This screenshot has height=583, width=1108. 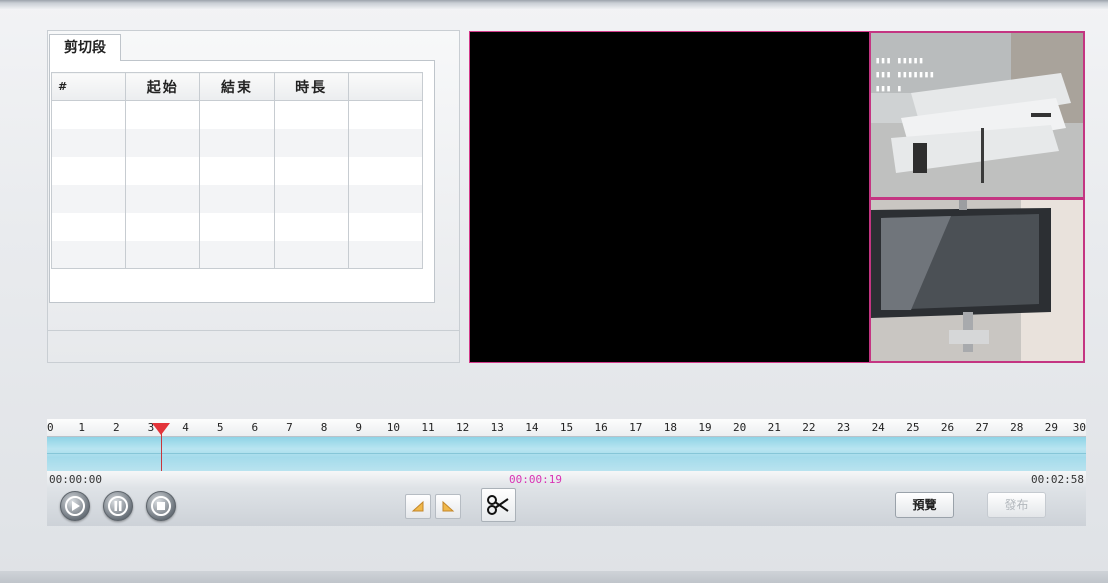 What do you see at coordinates (85, 47) in the screenshot?
I see `tab-clip-segments: 剪切段` at bounding box center [85, 47].